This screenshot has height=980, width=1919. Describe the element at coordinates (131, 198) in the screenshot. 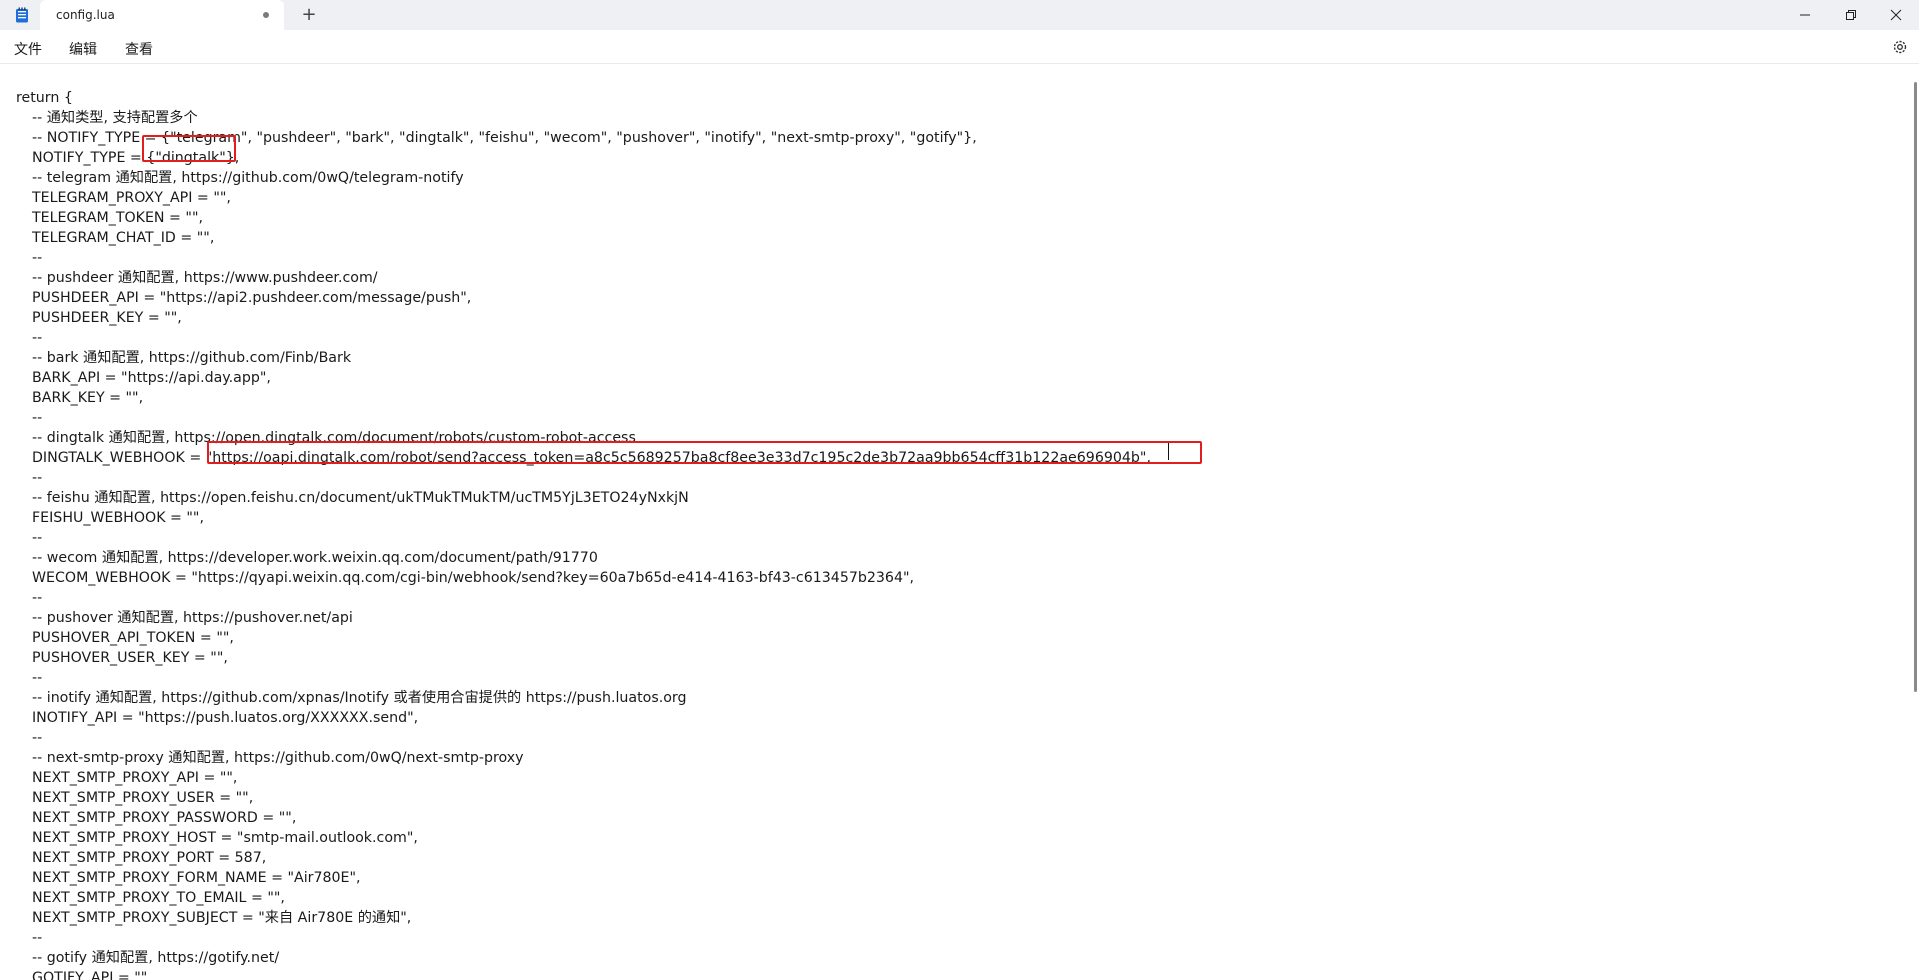

I see `code-line: TELEGRAM_PROXY_API = "",` at that location.